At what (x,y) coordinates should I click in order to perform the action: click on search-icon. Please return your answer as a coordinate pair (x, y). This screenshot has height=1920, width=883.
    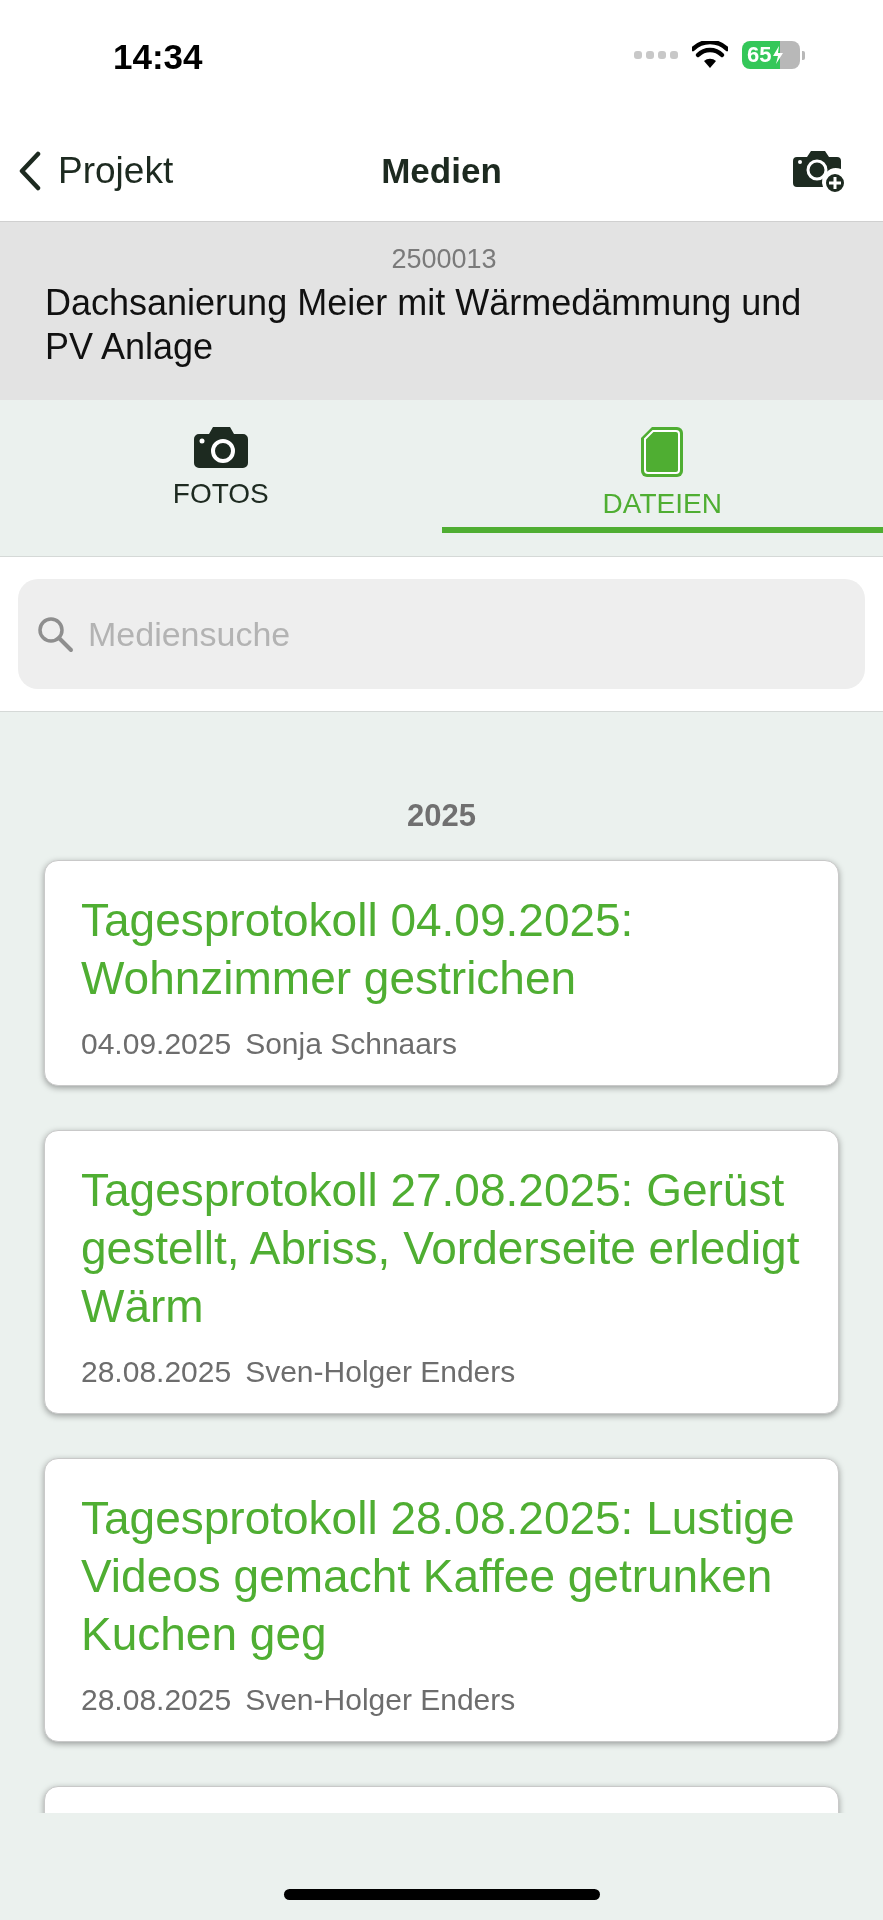
    Looking at the image, I should click on (55, 634).